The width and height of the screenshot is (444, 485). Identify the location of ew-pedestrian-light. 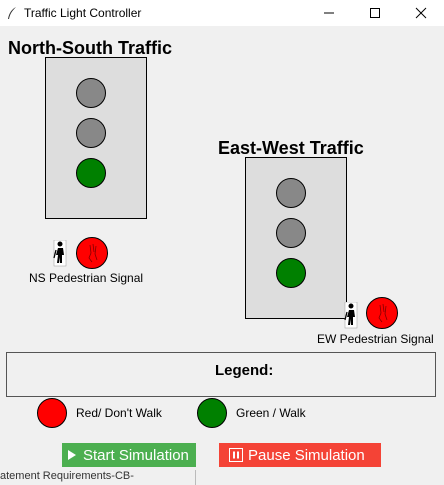
(382, 313).